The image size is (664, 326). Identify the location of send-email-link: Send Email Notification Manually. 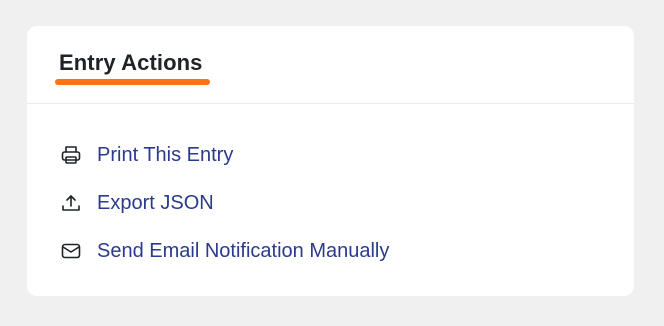
(243, 251).